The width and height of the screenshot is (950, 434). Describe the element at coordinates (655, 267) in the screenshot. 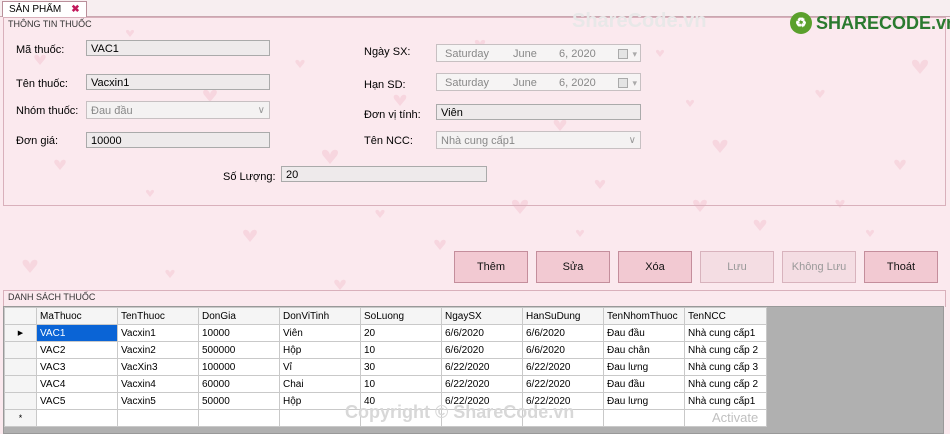

I see `xoa-button: Xóa` at that location.